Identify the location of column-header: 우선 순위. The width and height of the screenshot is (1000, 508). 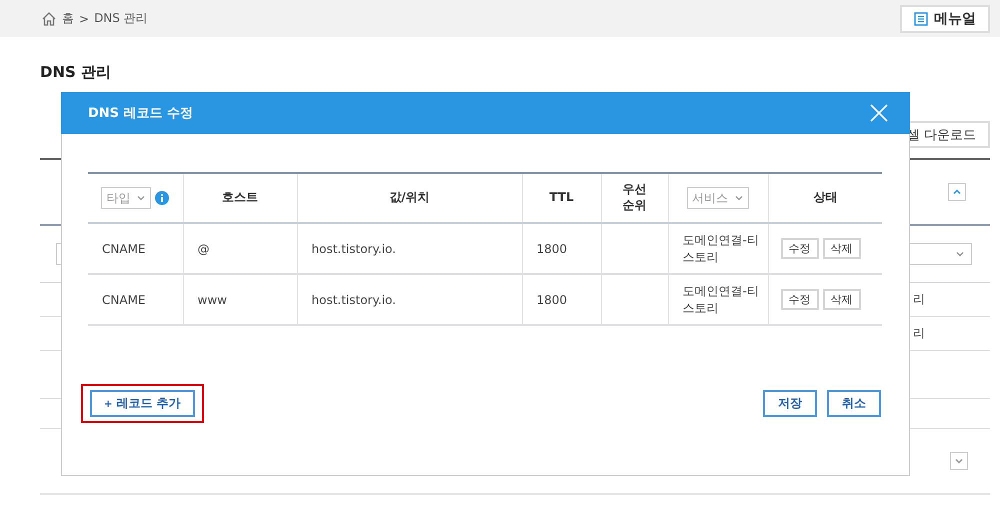
(634, 197).